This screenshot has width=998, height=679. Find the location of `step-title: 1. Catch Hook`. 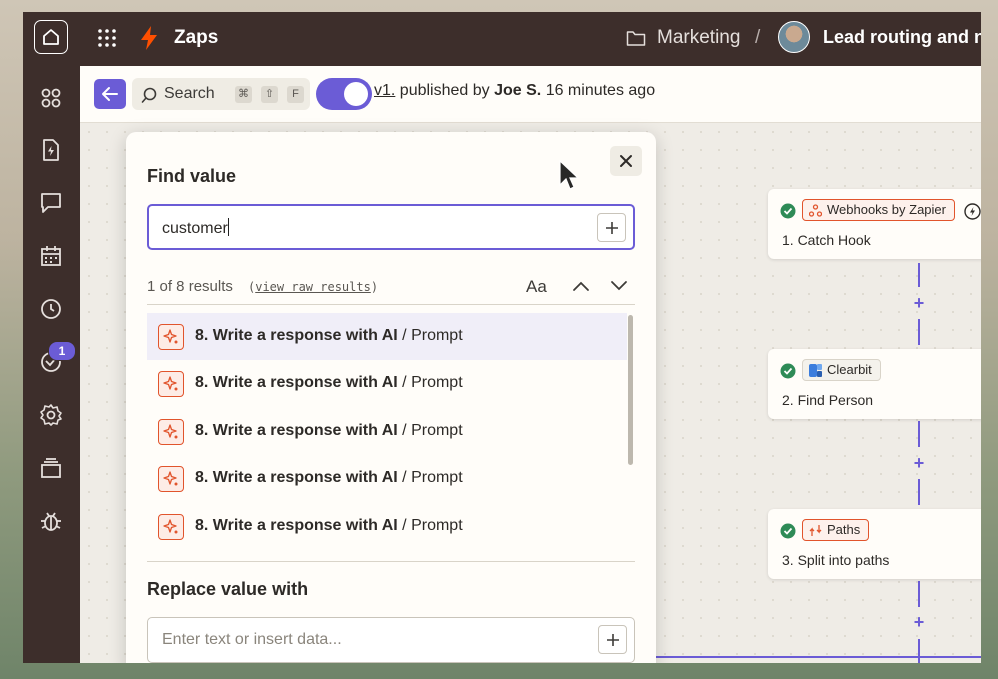

step-title: 1. Catch Hook is located at coordinates (826, 240).